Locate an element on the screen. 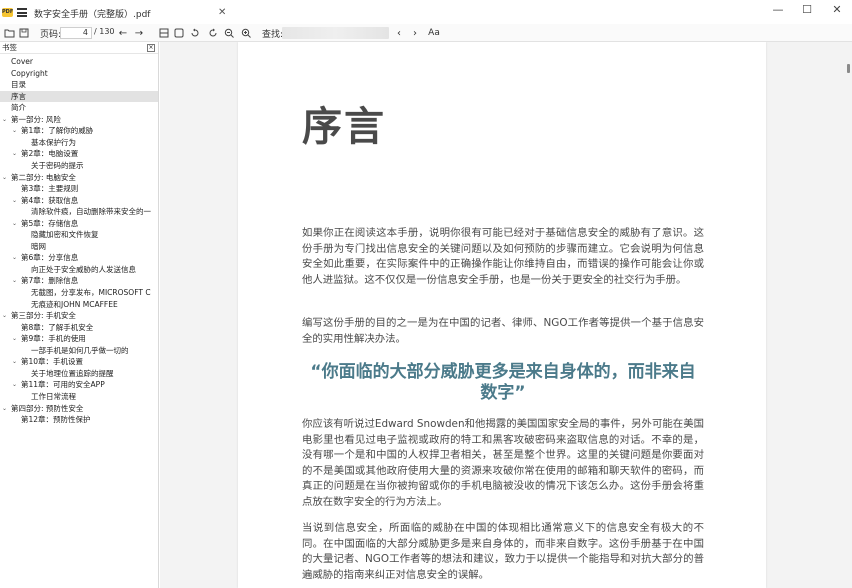 The height and width of the screenshot is (588, 852). sidebar-title: 书签 is located at coordinates (9, 47).